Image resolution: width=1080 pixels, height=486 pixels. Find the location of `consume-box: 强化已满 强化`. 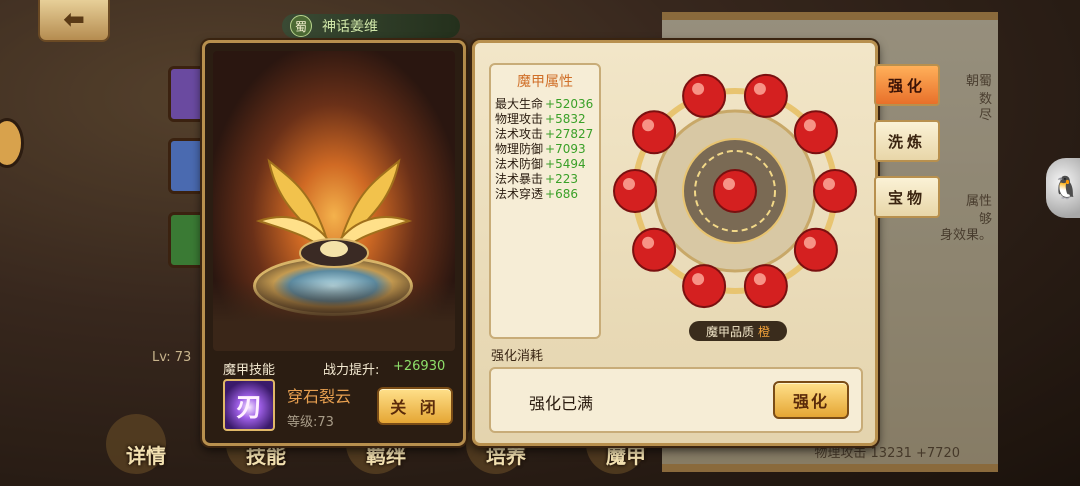

consume-box: 强化已满 强化 is located at coordinates (676, 400).